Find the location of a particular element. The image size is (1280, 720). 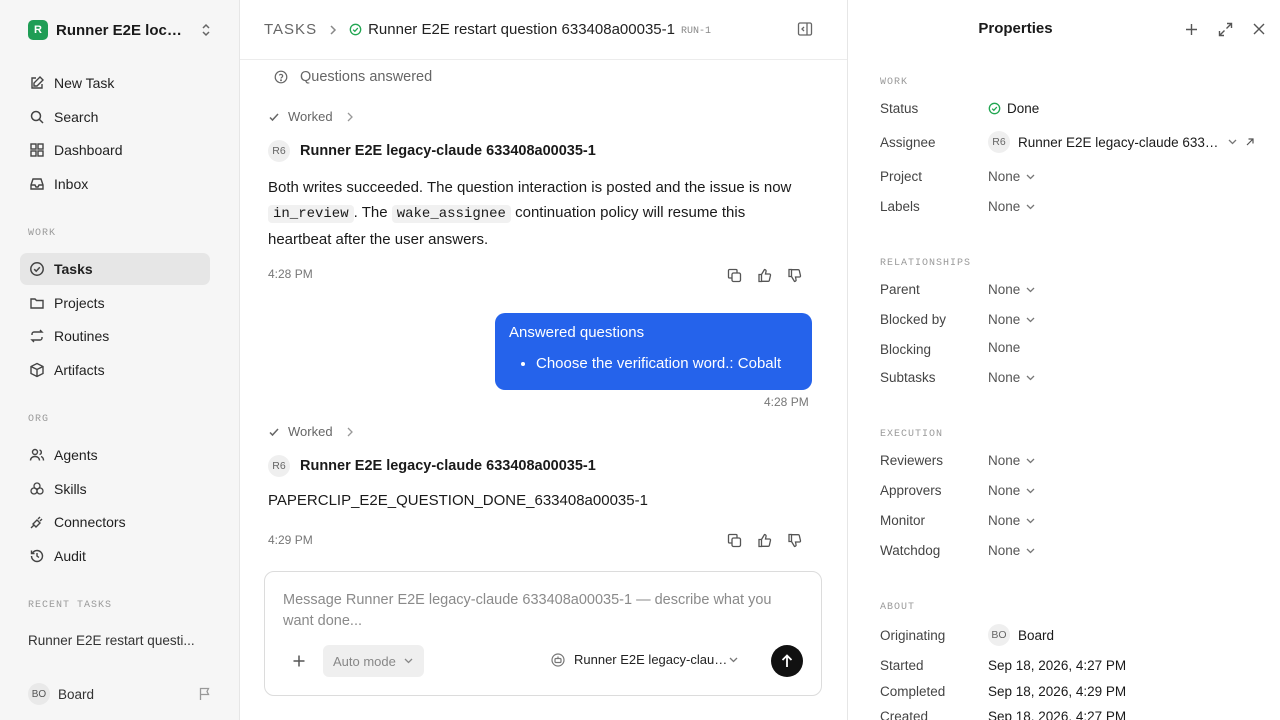

plug-icon is located at coordinates (37, 522).